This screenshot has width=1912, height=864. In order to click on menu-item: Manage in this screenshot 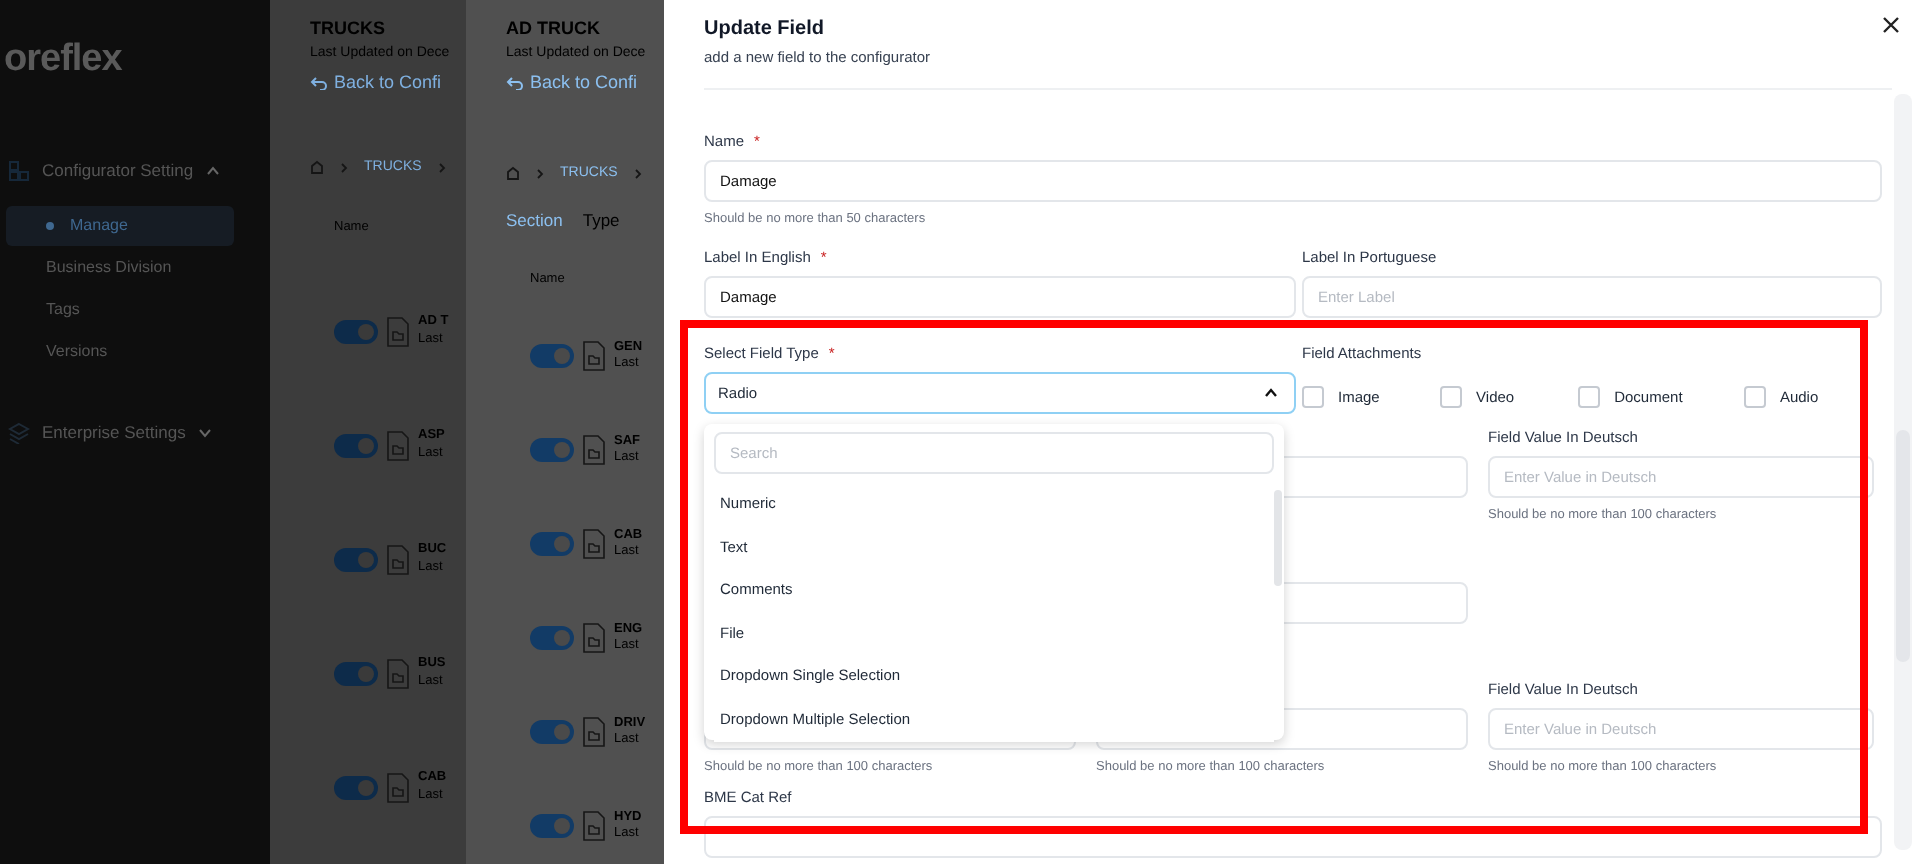, I will do `click(120, 225)`.